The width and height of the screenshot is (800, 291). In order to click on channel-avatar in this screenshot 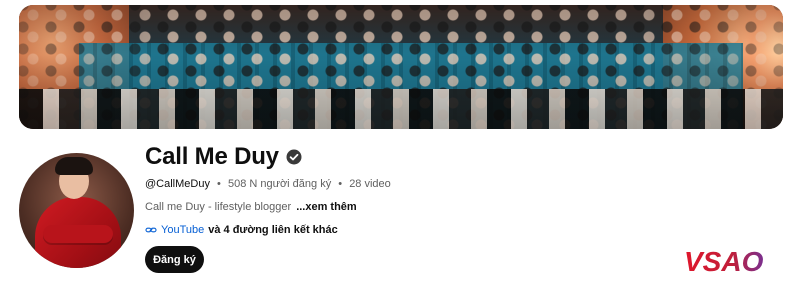, I will do `click(76, 210)`.